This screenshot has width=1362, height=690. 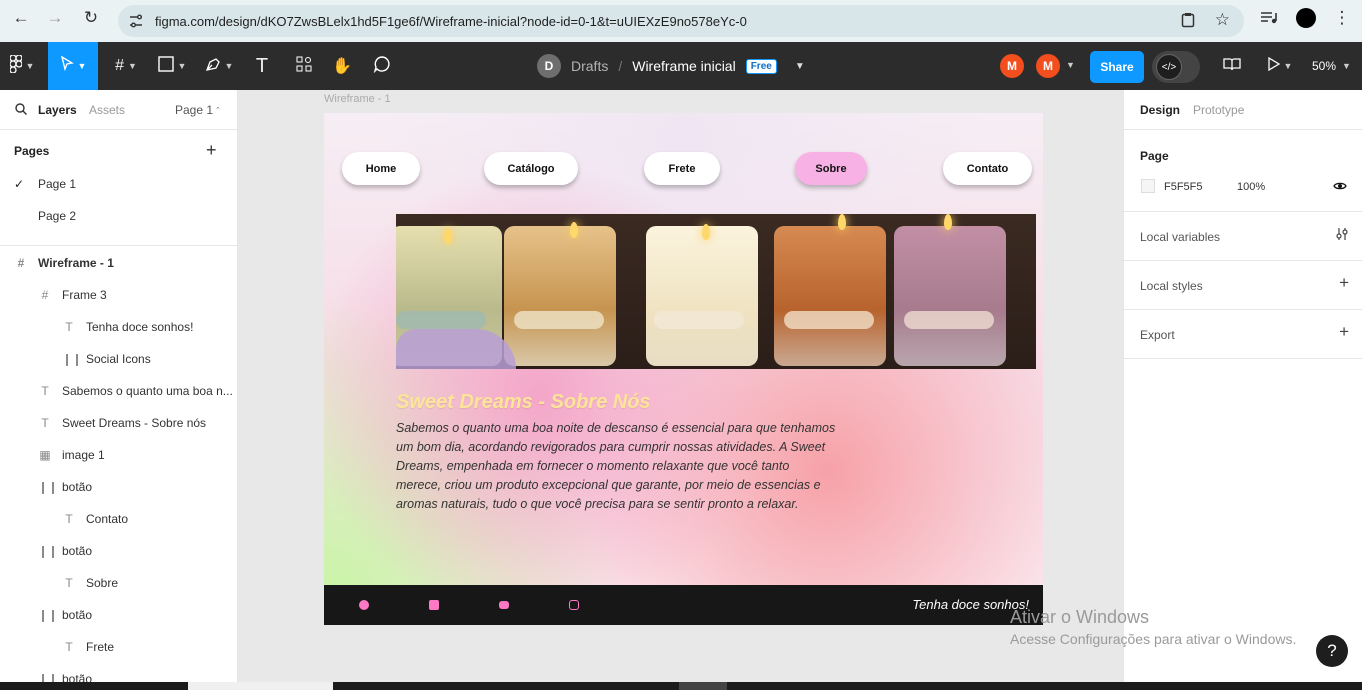 What do you see at coordinates (357, 99) in the screenshot?
I see `frame-label: Wireframe - 1` at bounding box center [357, 99].